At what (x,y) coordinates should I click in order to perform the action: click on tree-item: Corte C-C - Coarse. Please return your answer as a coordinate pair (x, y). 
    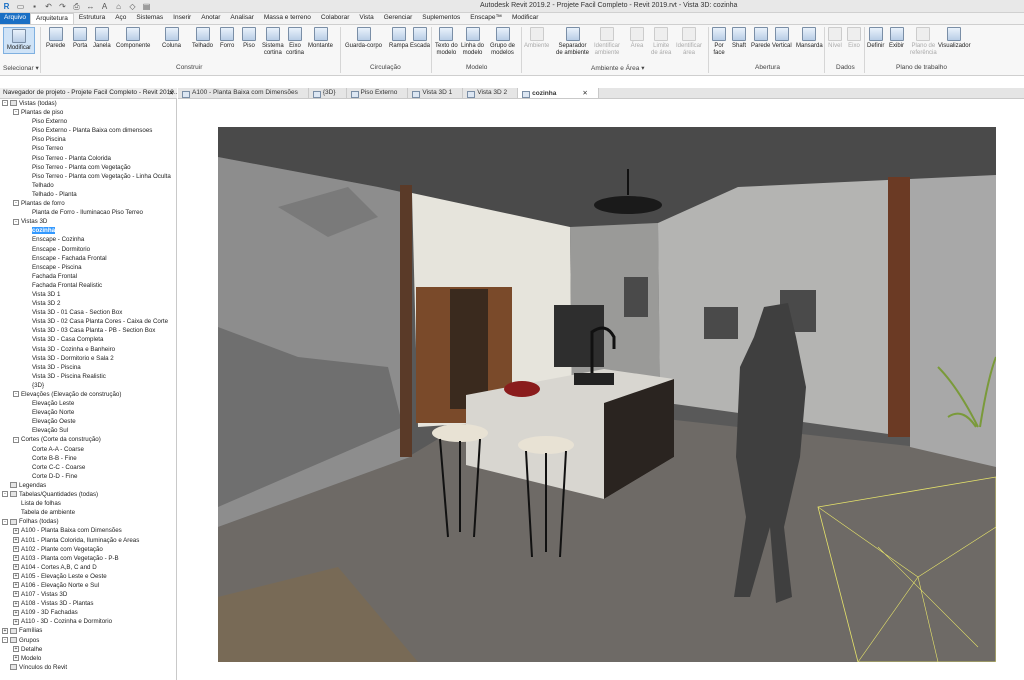
    Looking at the image, I should click on (88, 467).